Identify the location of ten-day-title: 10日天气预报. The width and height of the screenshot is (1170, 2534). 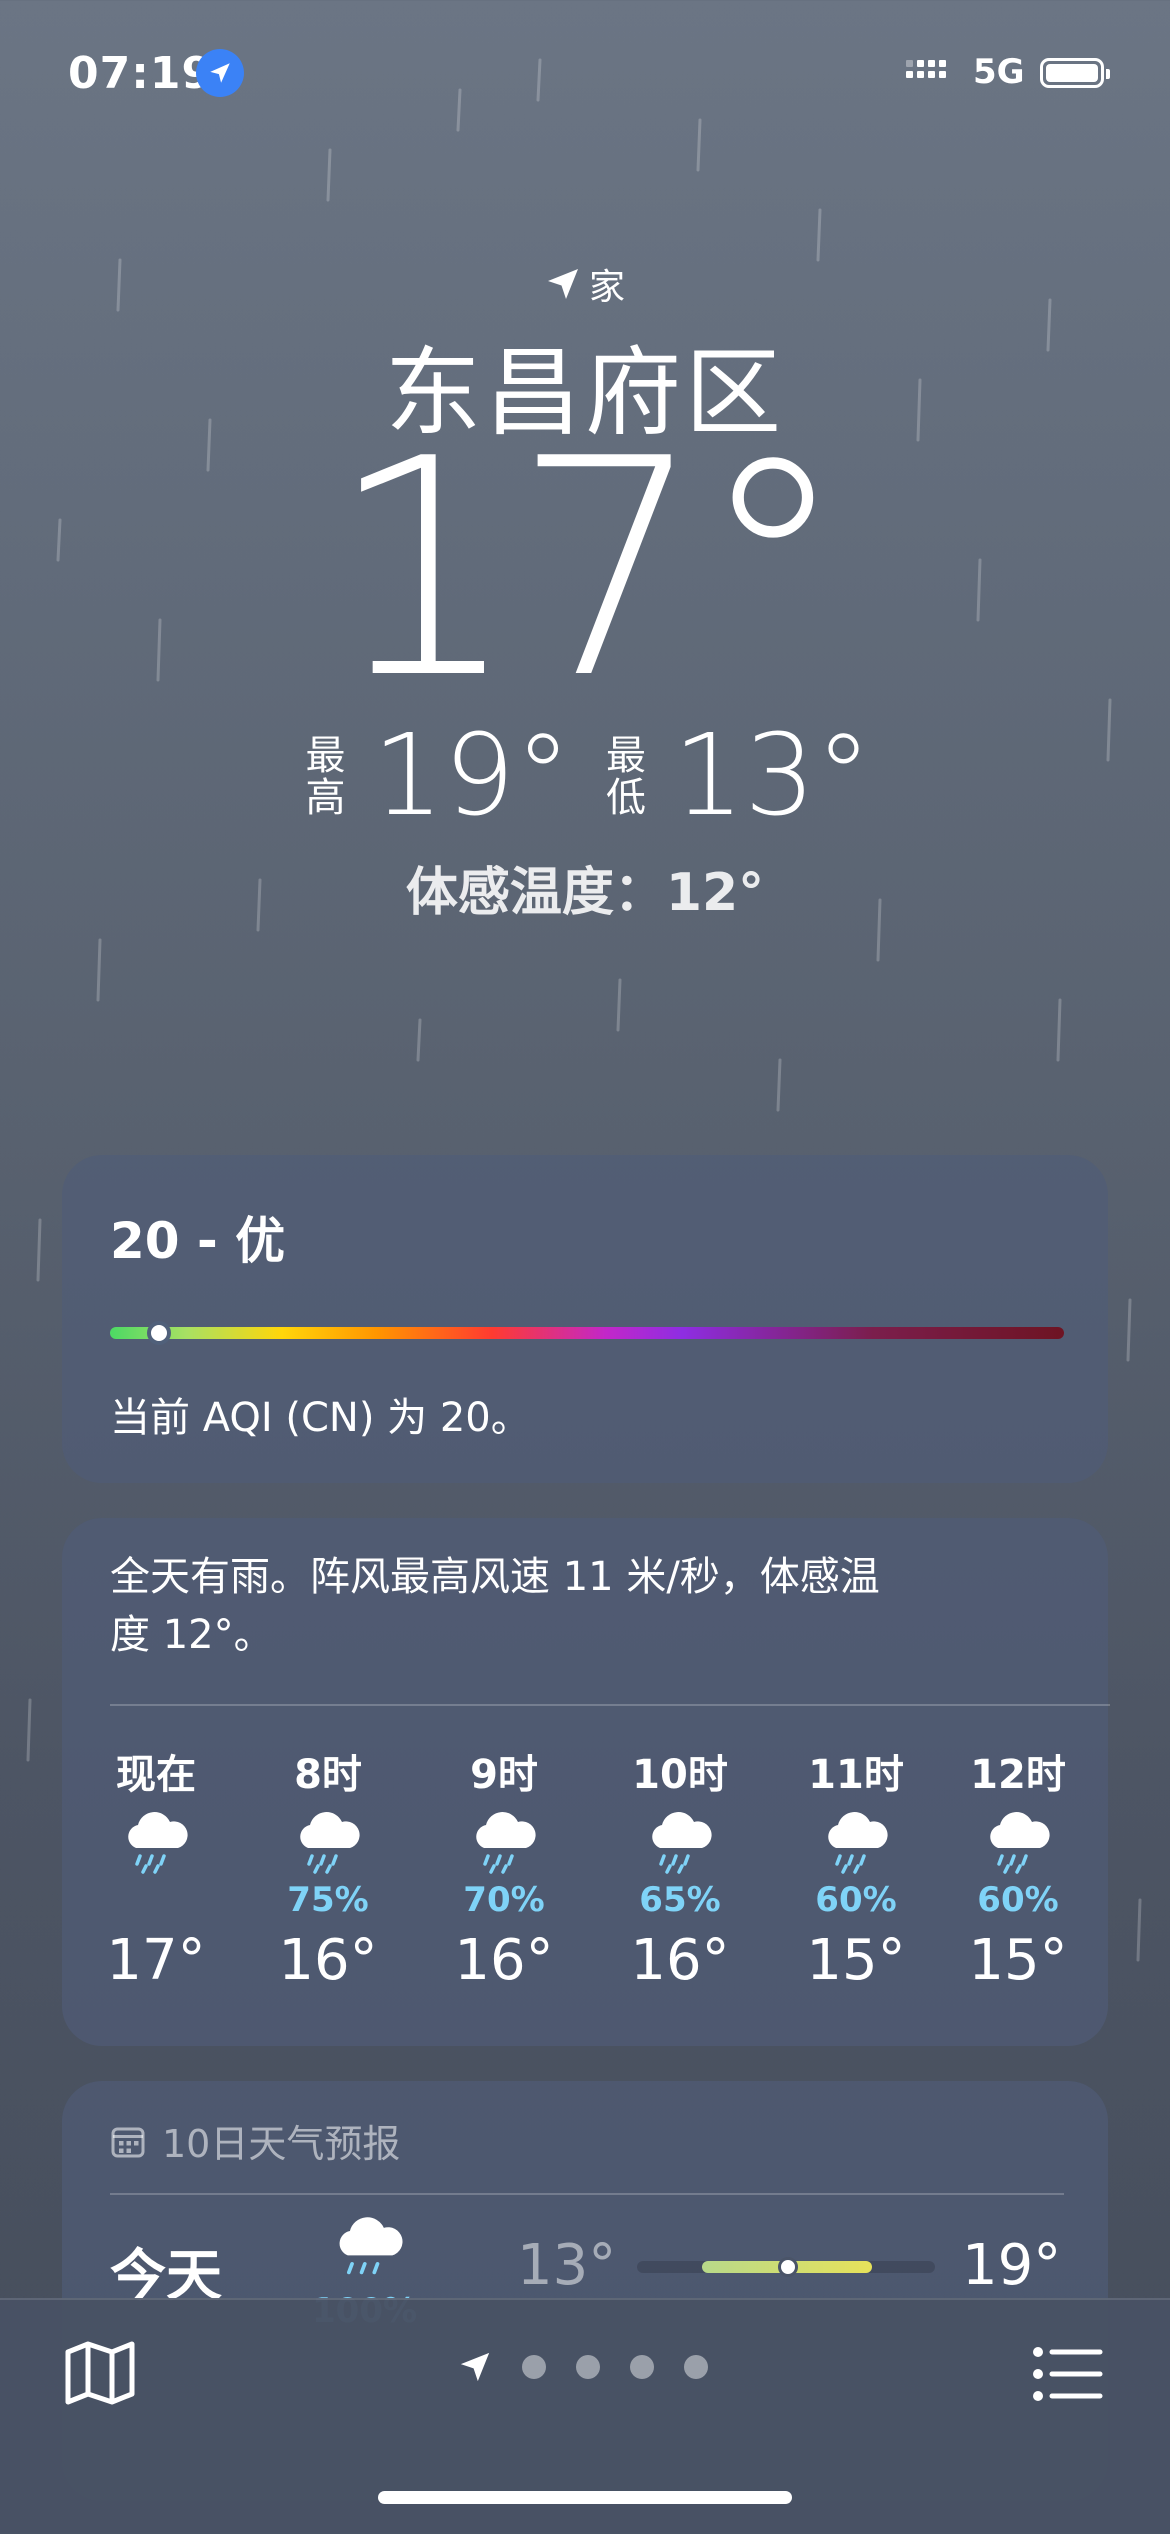
(281, 2144).